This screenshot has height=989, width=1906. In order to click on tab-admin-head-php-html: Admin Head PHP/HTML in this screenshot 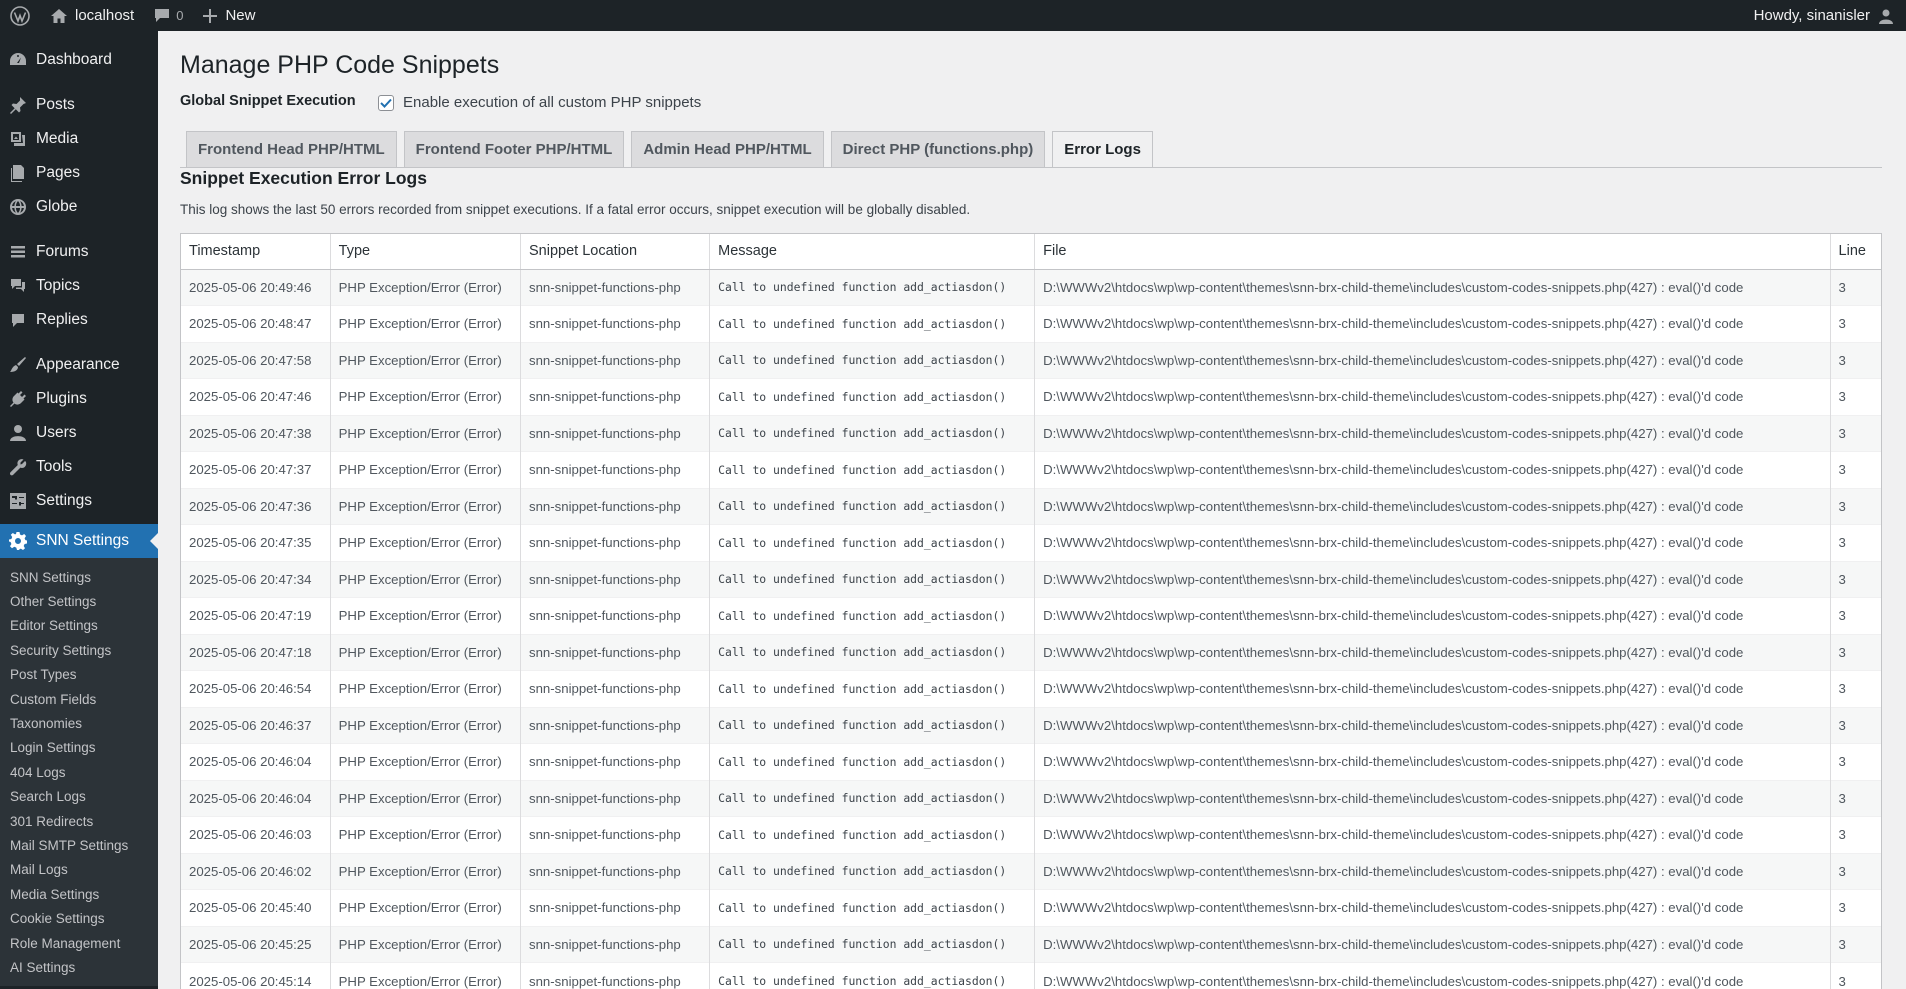, I will do `click(727, 149)`.